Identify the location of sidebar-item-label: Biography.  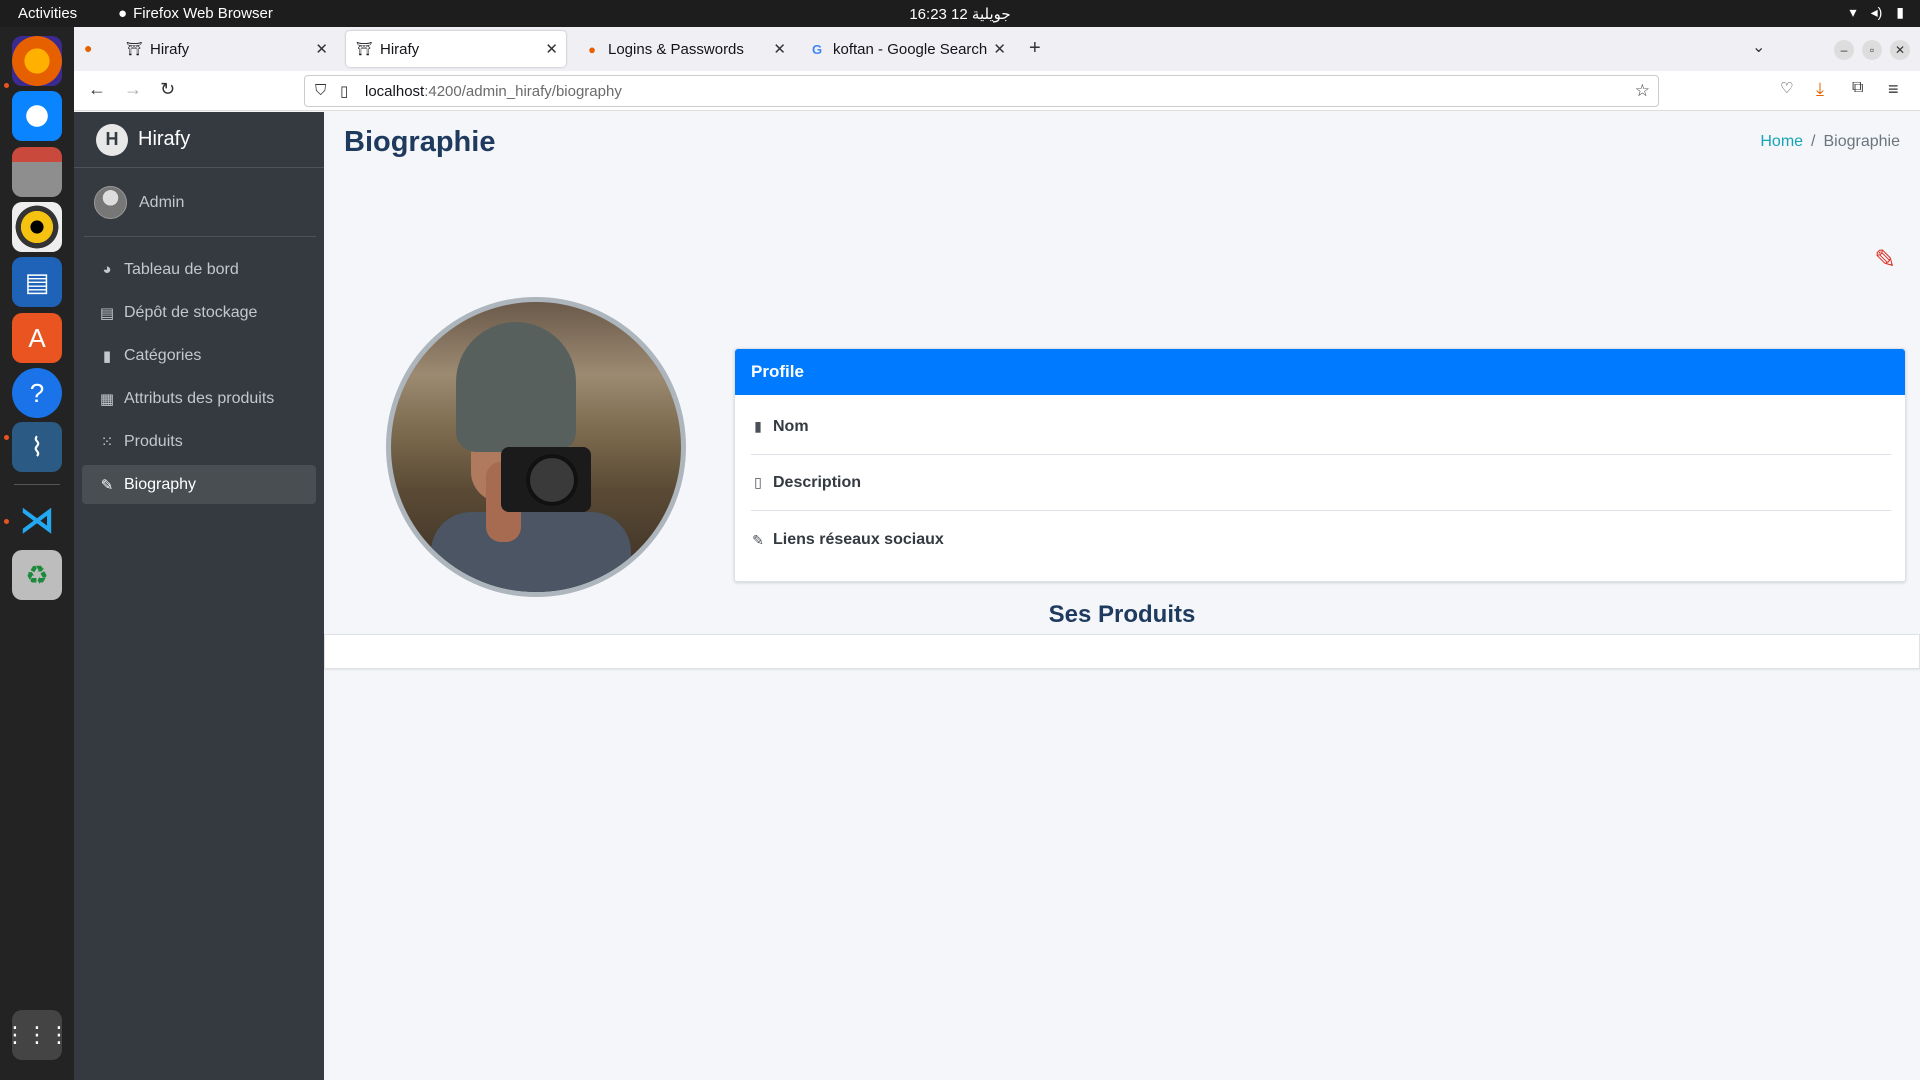
(160, 484).